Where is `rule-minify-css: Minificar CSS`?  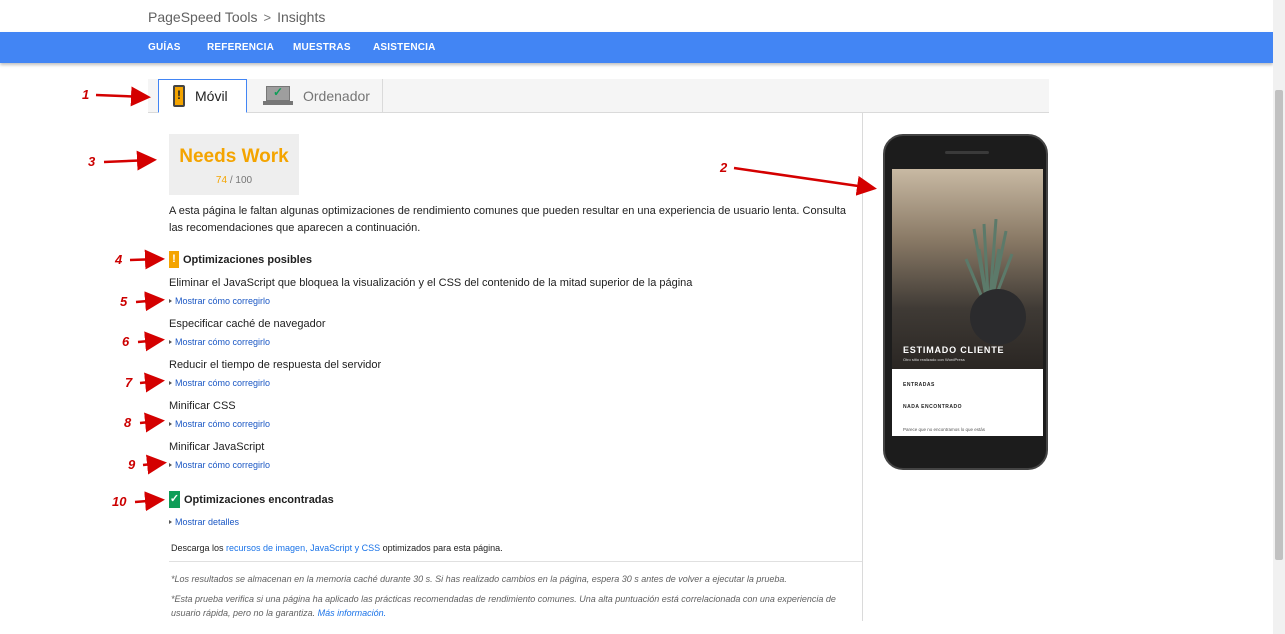 rule-minify-css: Minificar CSS is located at coordinates (202, 406).